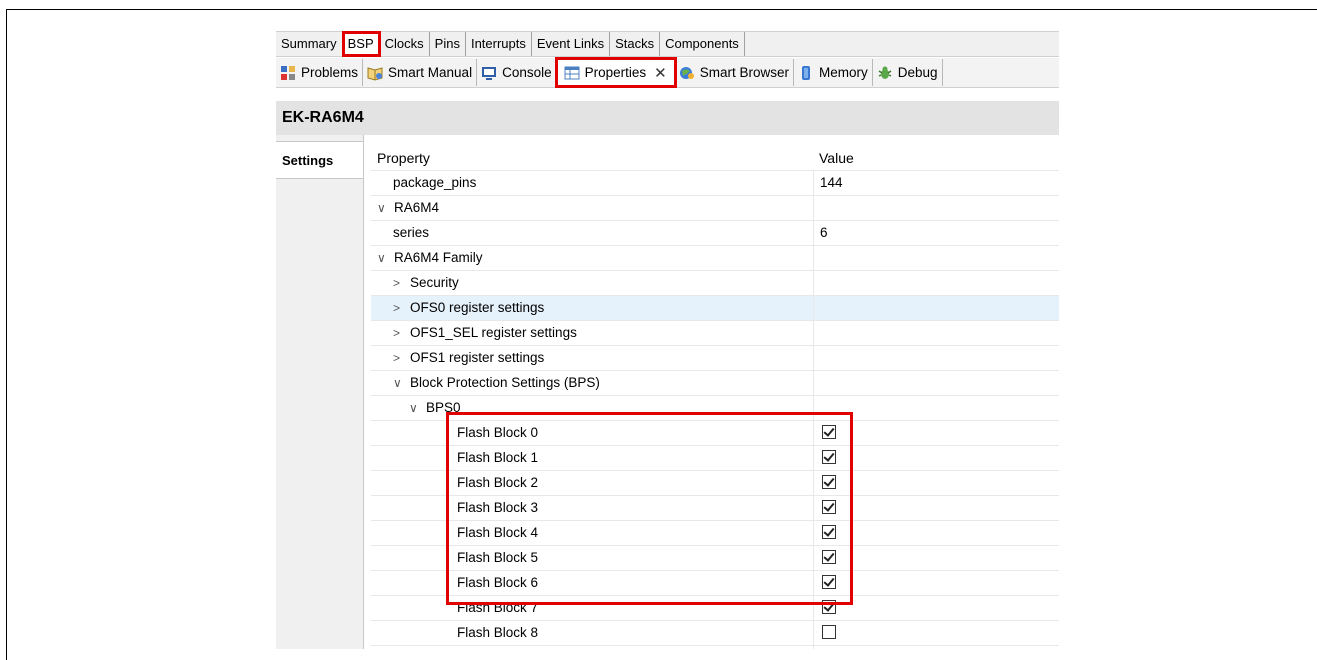  What do you see at coordinates (715, 283) in the screenshot?
I see `table-row: > Security` at bounding box center [715, 283].